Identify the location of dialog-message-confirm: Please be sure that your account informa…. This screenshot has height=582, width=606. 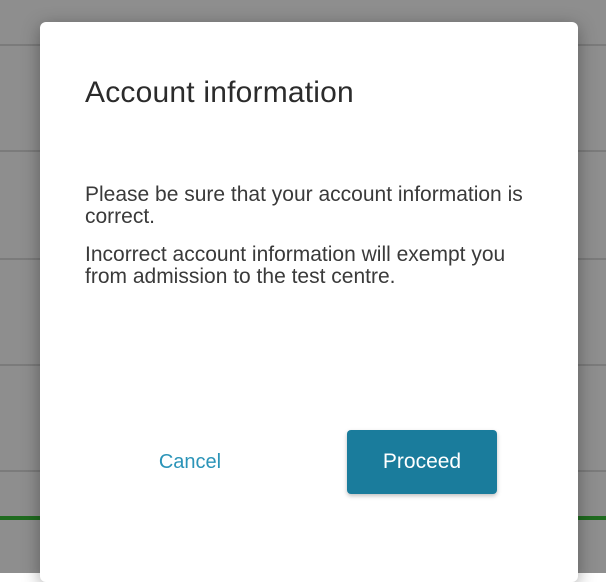
(304, 205).